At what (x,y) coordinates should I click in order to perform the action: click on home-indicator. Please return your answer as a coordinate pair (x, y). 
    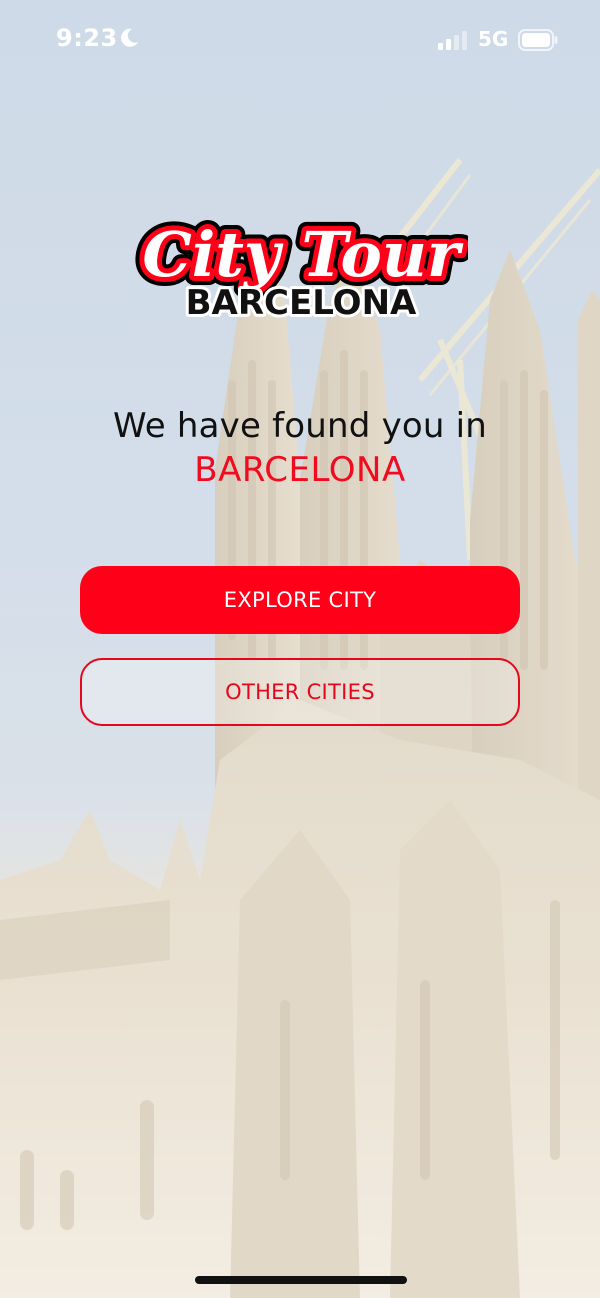
    Looking at the image, I should click on (301, 1280).